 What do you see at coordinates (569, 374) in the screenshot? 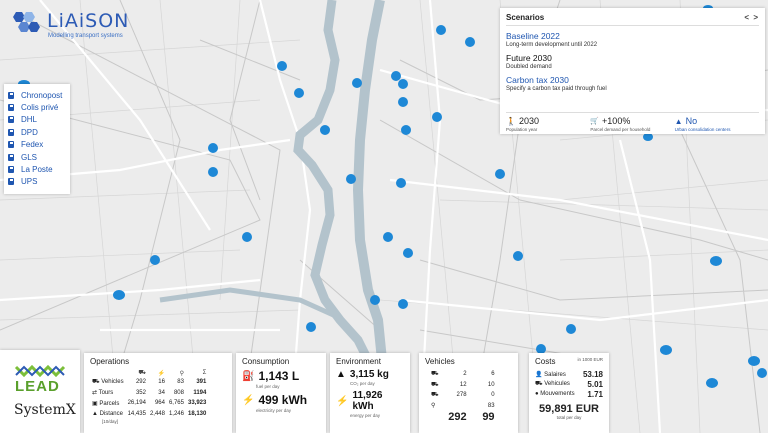
I see `cost-row: 👤 Salaires 53.18` at bounding box center [569, 374].